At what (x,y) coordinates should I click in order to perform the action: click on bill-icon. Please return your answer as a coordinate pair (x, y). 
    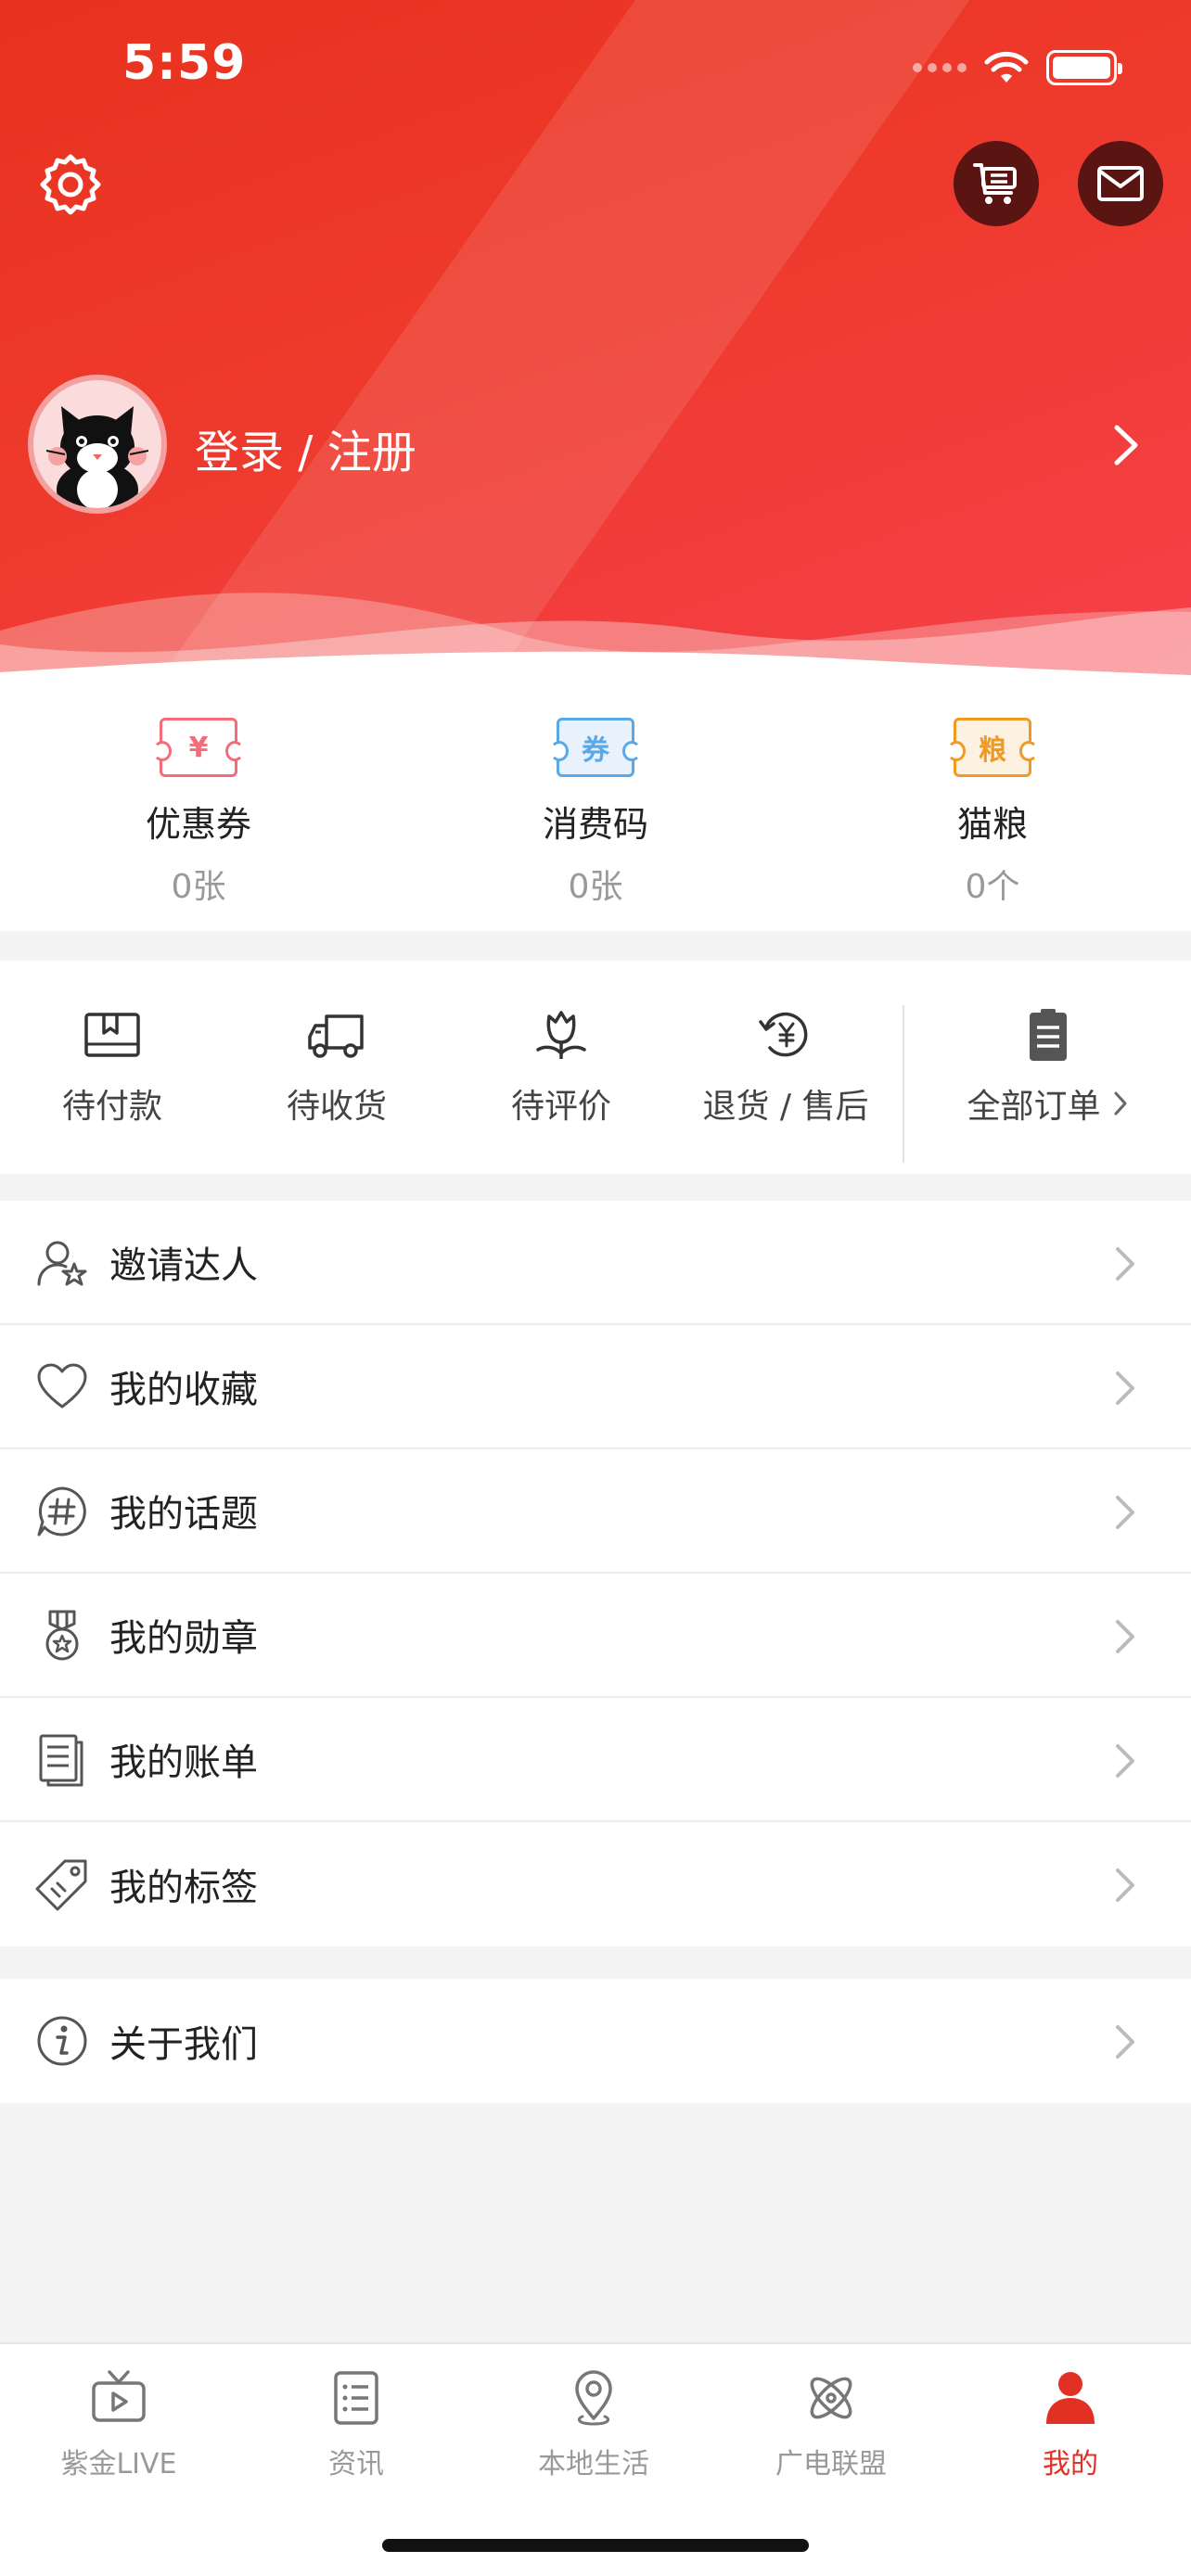
    Looking at the image, I should click on (61, 1760).